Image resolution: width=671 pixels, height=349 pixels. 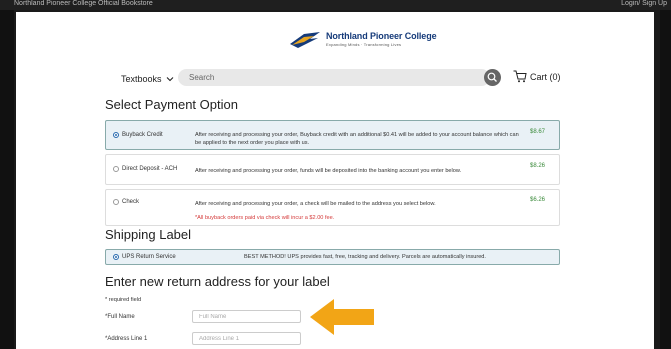 What do you see at coordinates (538, 166) in the screenshot?
I see `option-amount: $8.26` at bounding box center [538, 166].